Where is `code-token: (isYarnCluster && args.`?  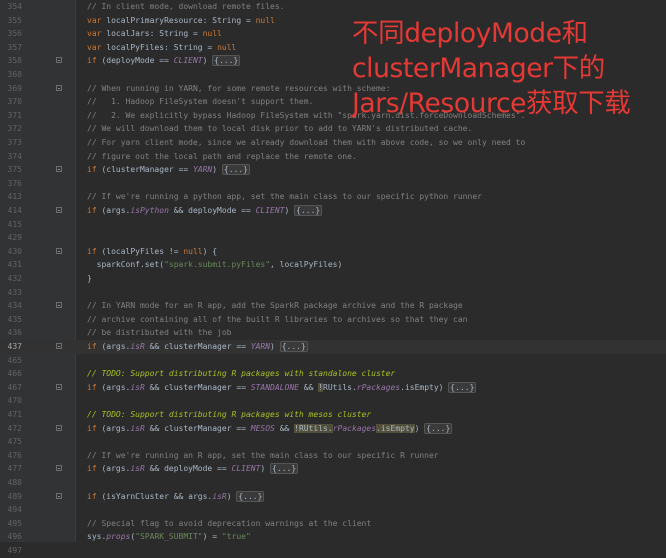
code-token: (isYarnCluster && args. is located at coordinates (157, 496).